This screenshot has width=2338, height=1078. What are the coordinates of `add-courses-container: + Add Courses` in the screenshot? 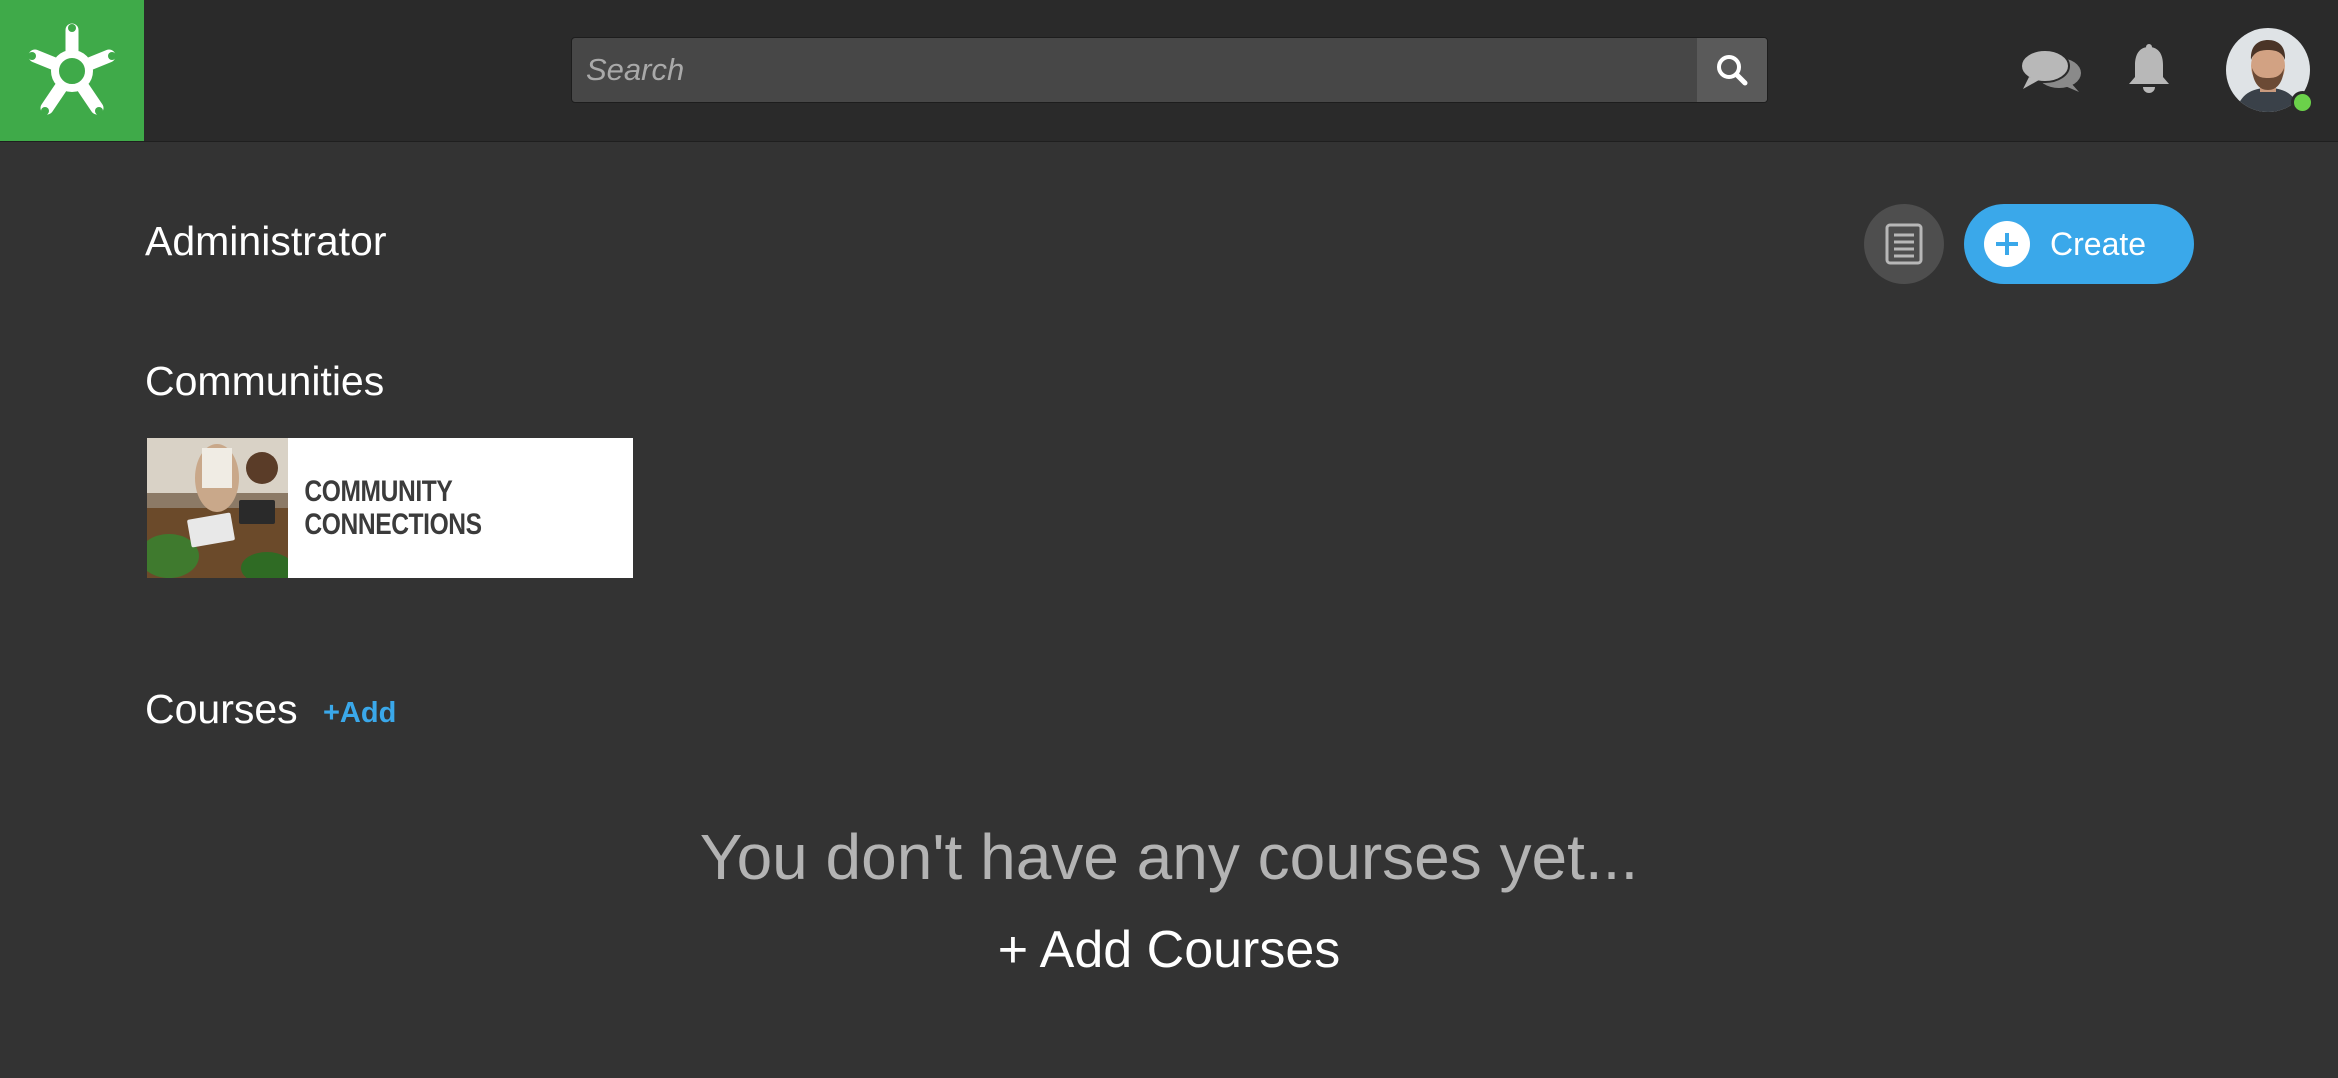 It's located at (1169, 950).